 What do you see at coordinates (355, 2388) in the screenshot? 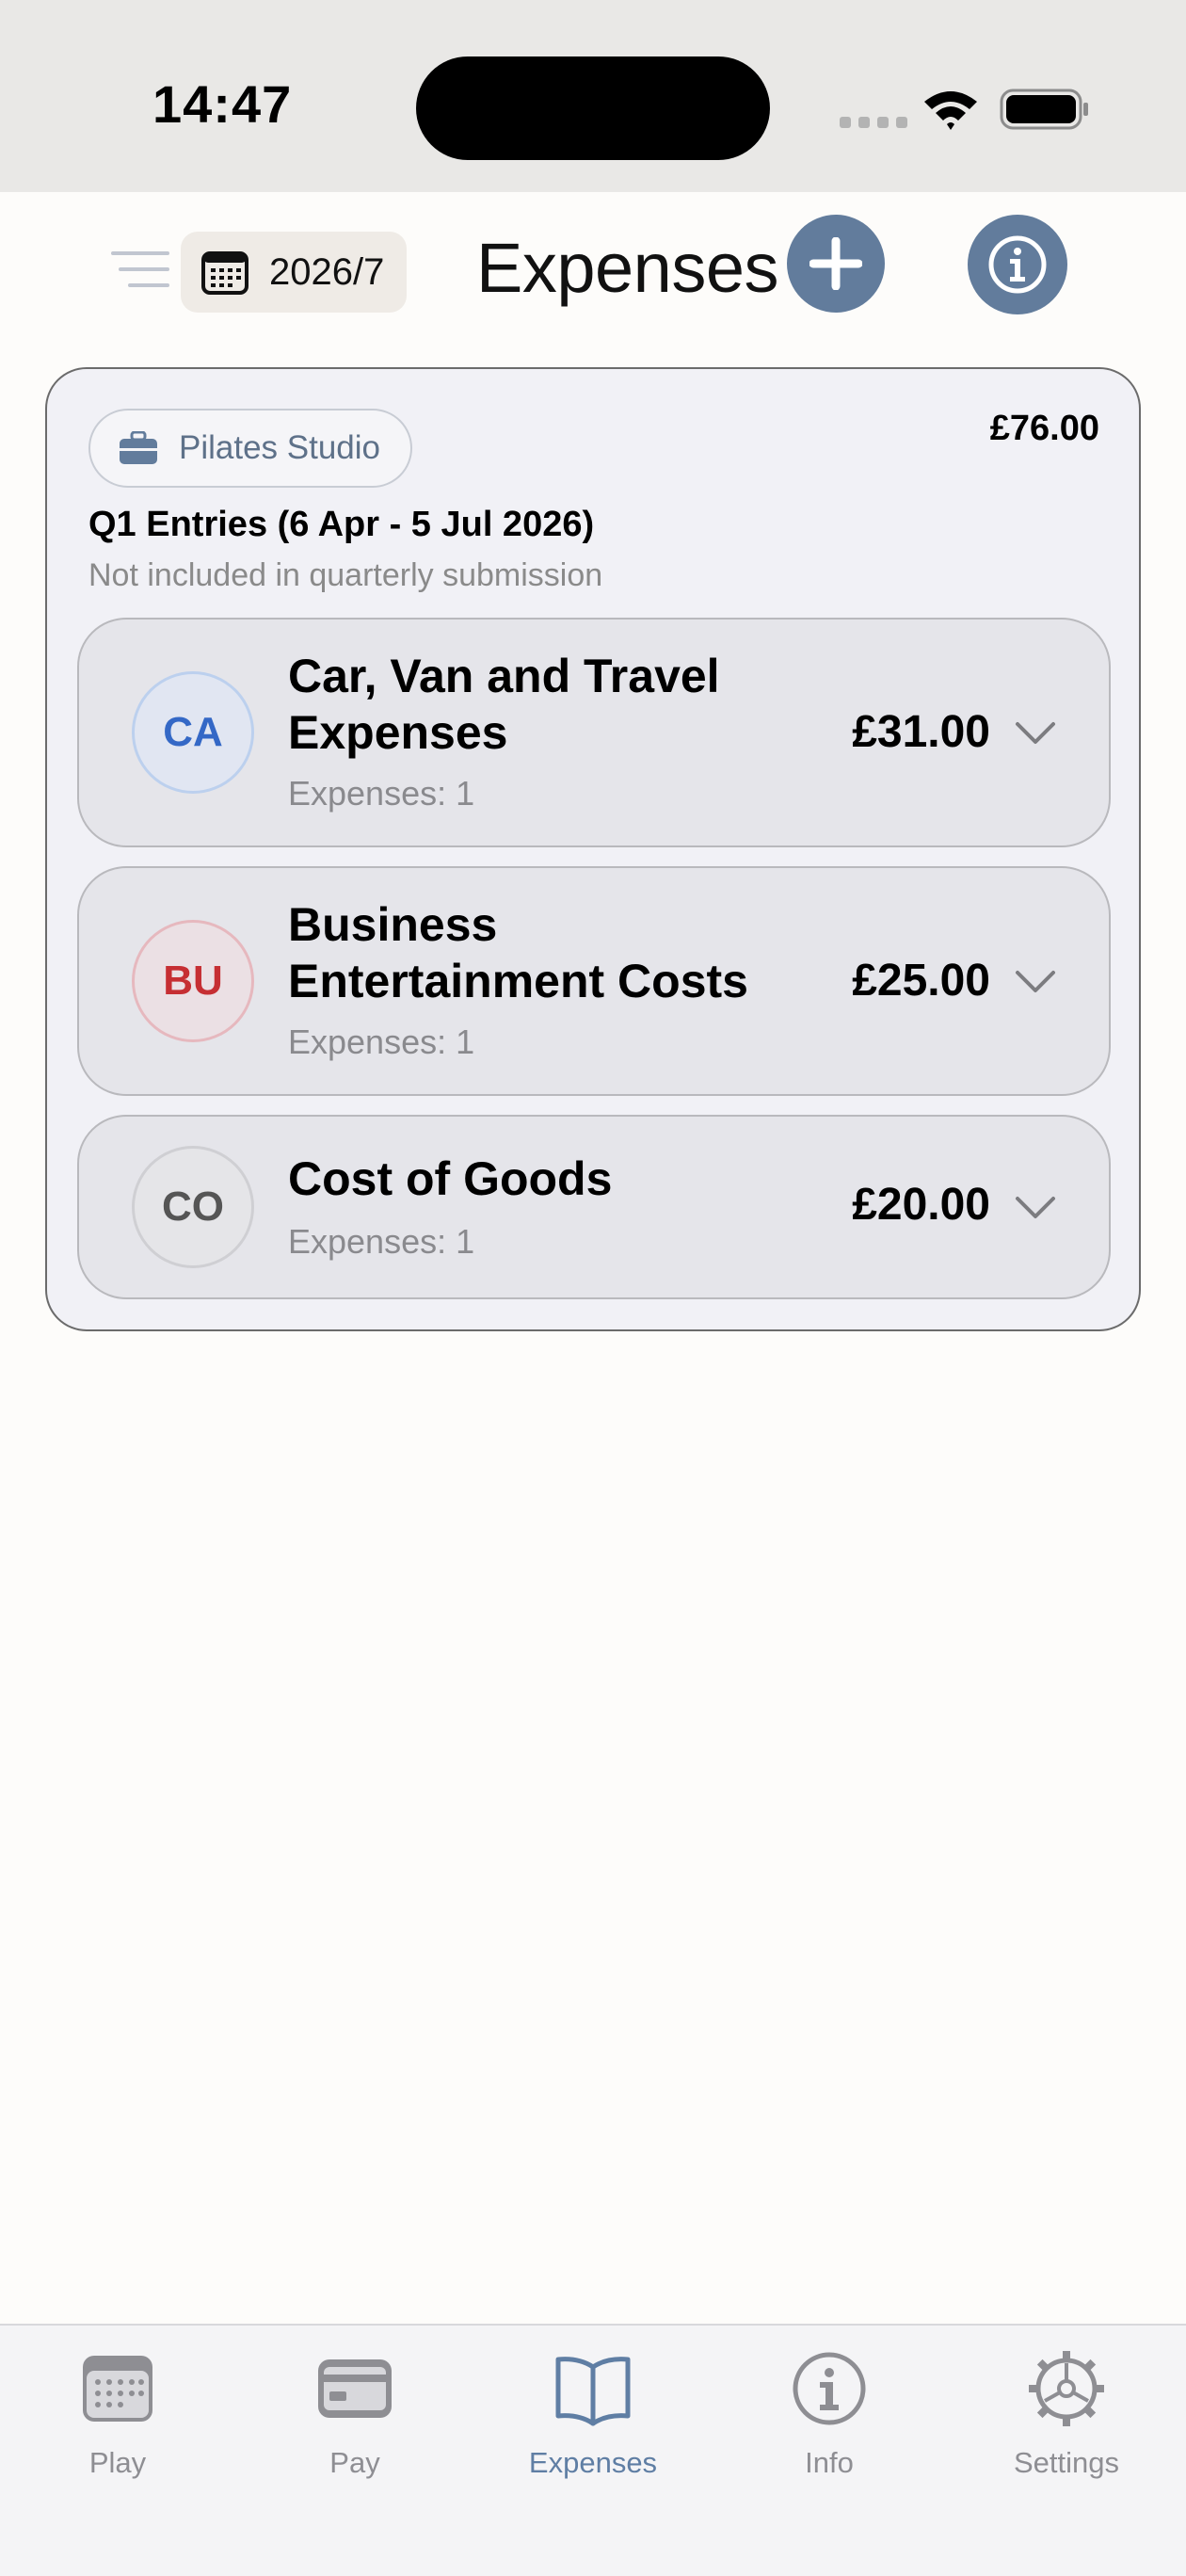
I see `credit-card-icon` at bounding box center [355, 2388].